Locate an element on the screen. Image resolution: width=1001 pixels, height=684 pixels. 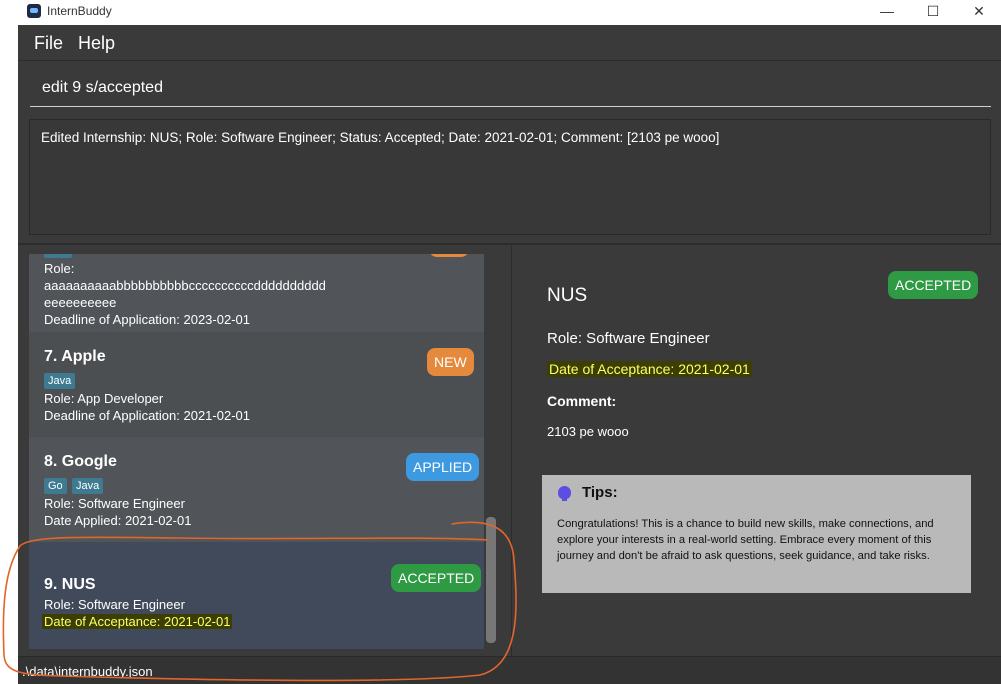
menu-bar: File Help is located at coordinates (509, 43).